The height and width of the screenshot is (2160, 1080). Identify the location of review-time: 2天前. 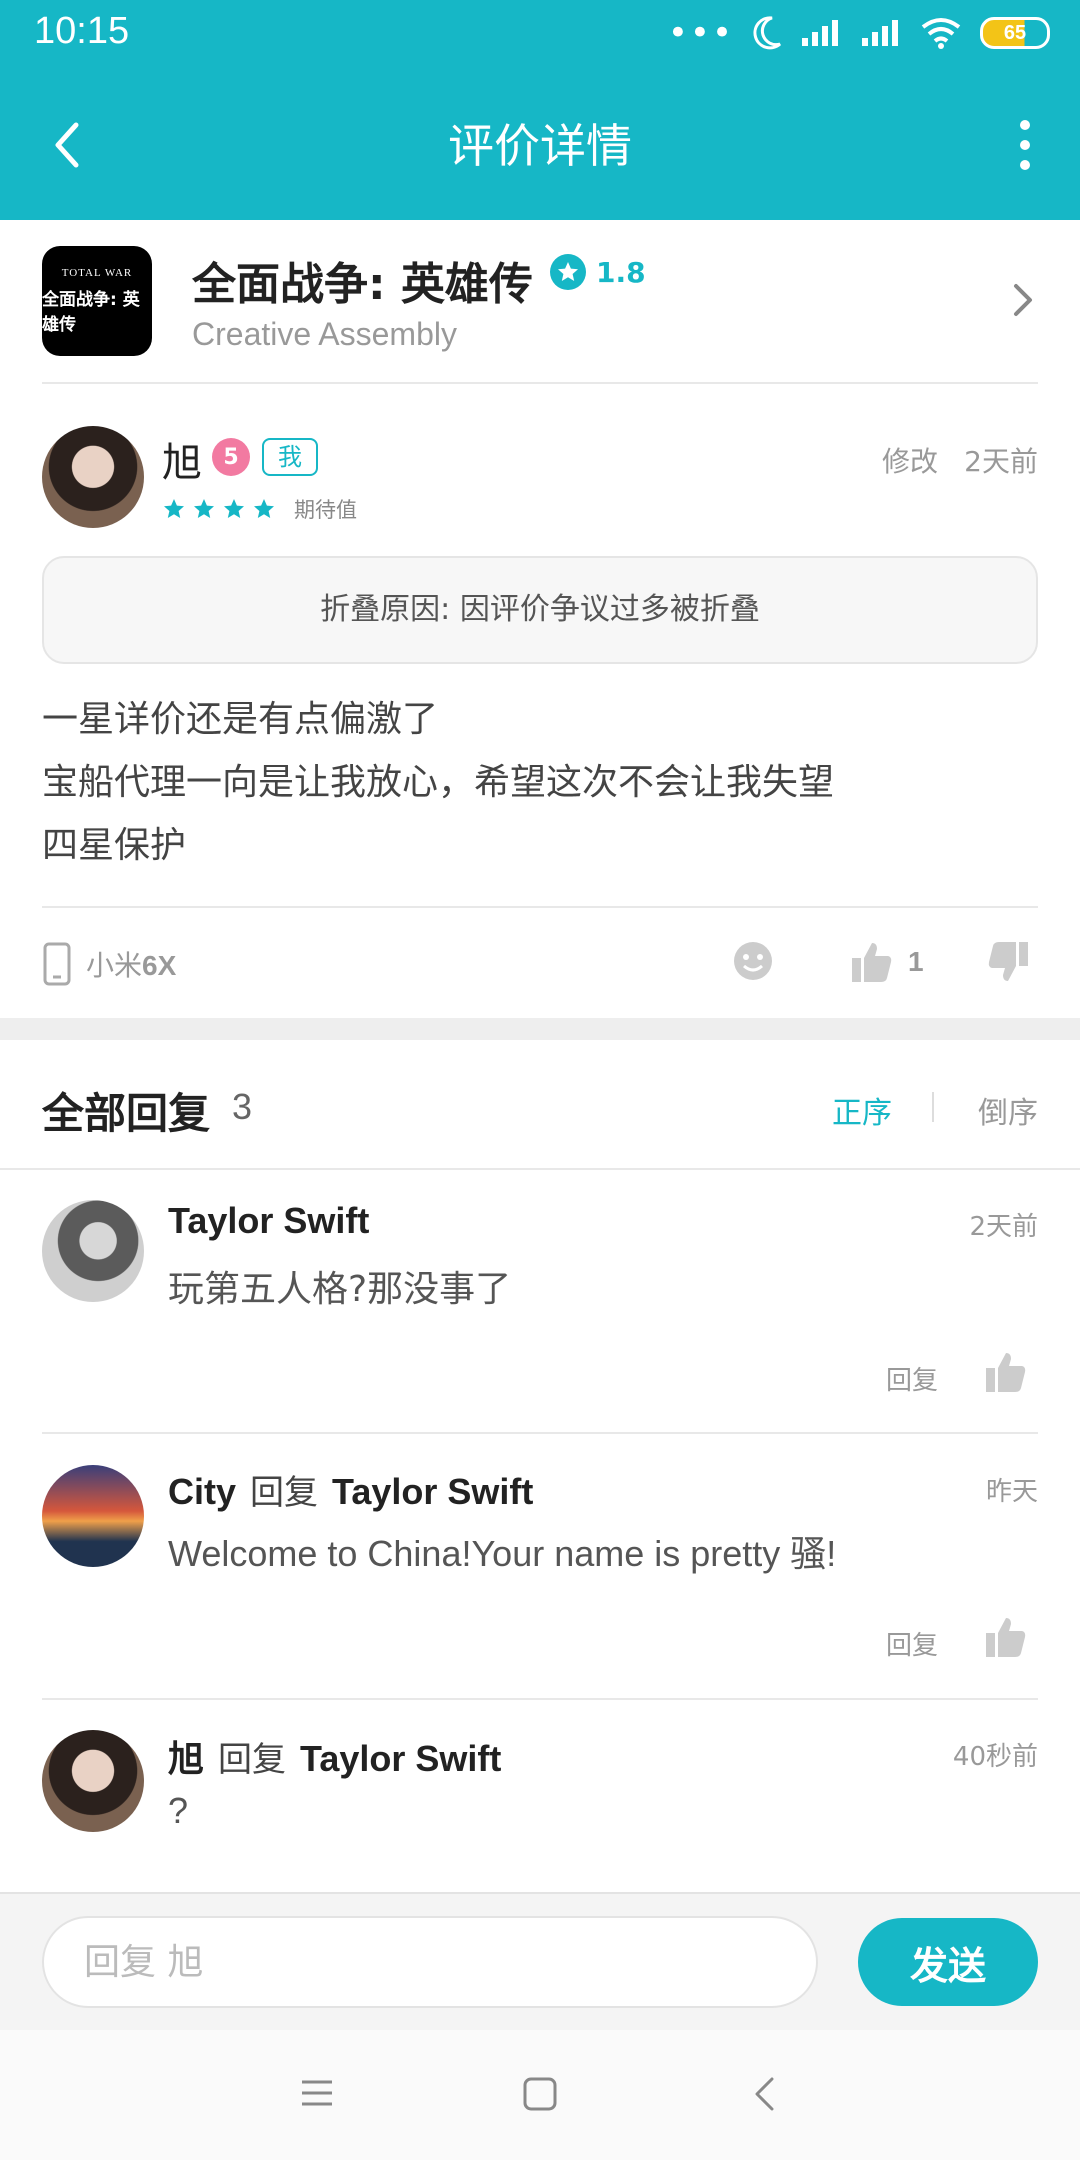
(1001, 461).